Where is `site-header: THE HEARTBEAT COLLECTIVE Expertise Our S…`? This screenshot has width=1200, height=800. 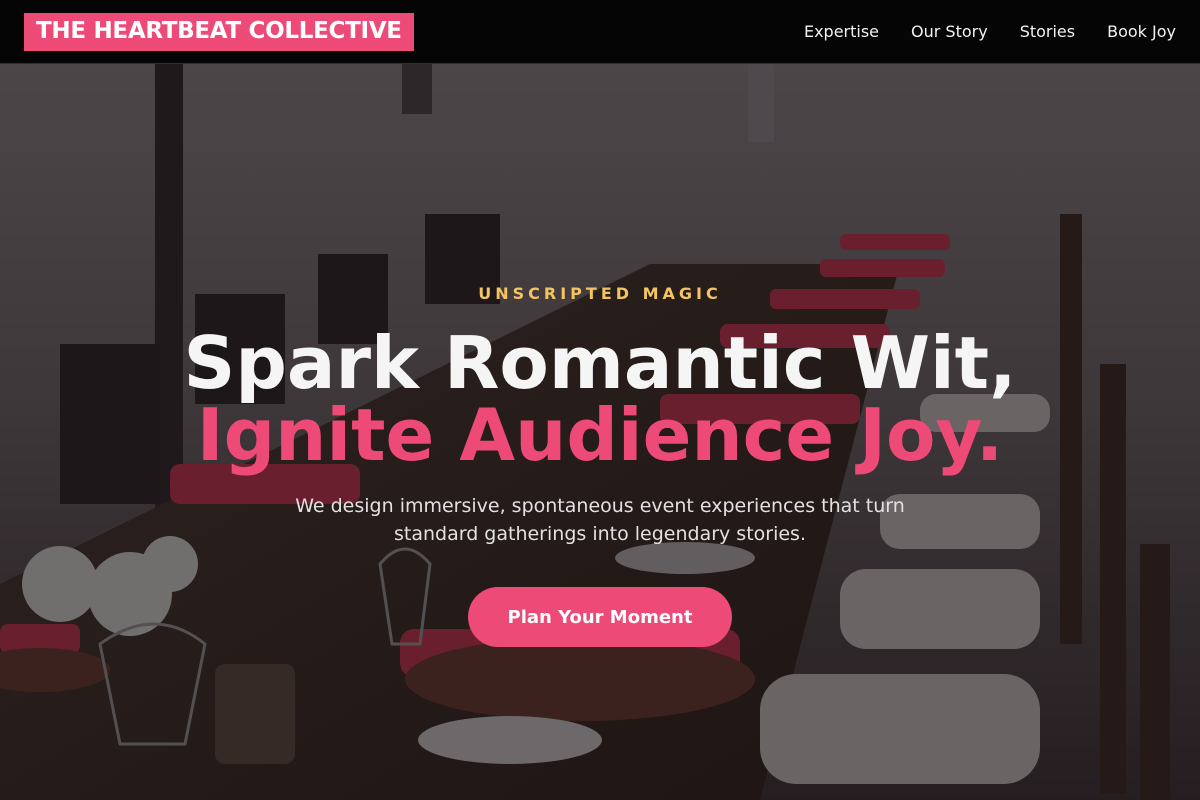
site-header: THE HEARTBEAT COLLECTIVE Expertise Our S… is located at coordinates (600, 32).